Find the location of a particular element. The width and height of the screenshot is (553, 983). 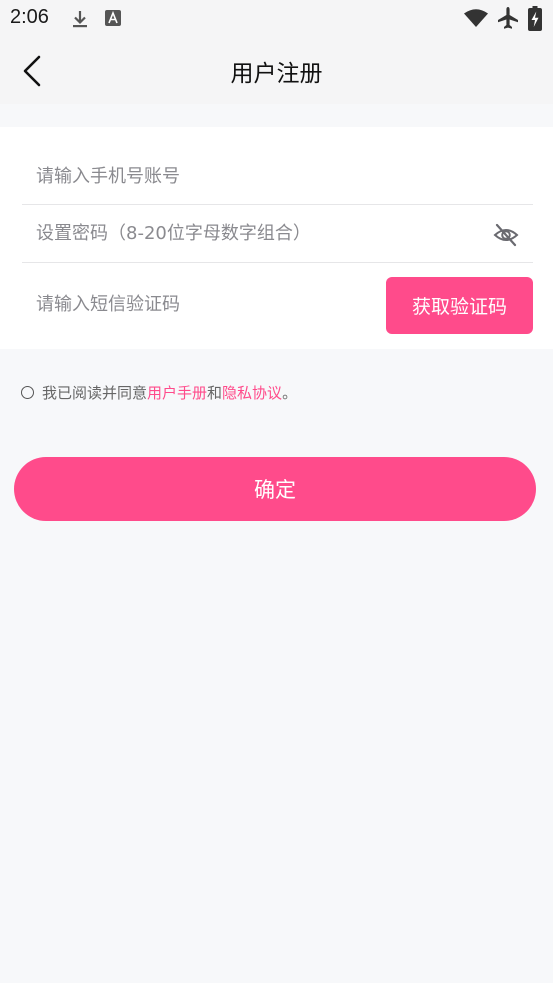

battery-charging-icon is located at coordinates (535, 18).